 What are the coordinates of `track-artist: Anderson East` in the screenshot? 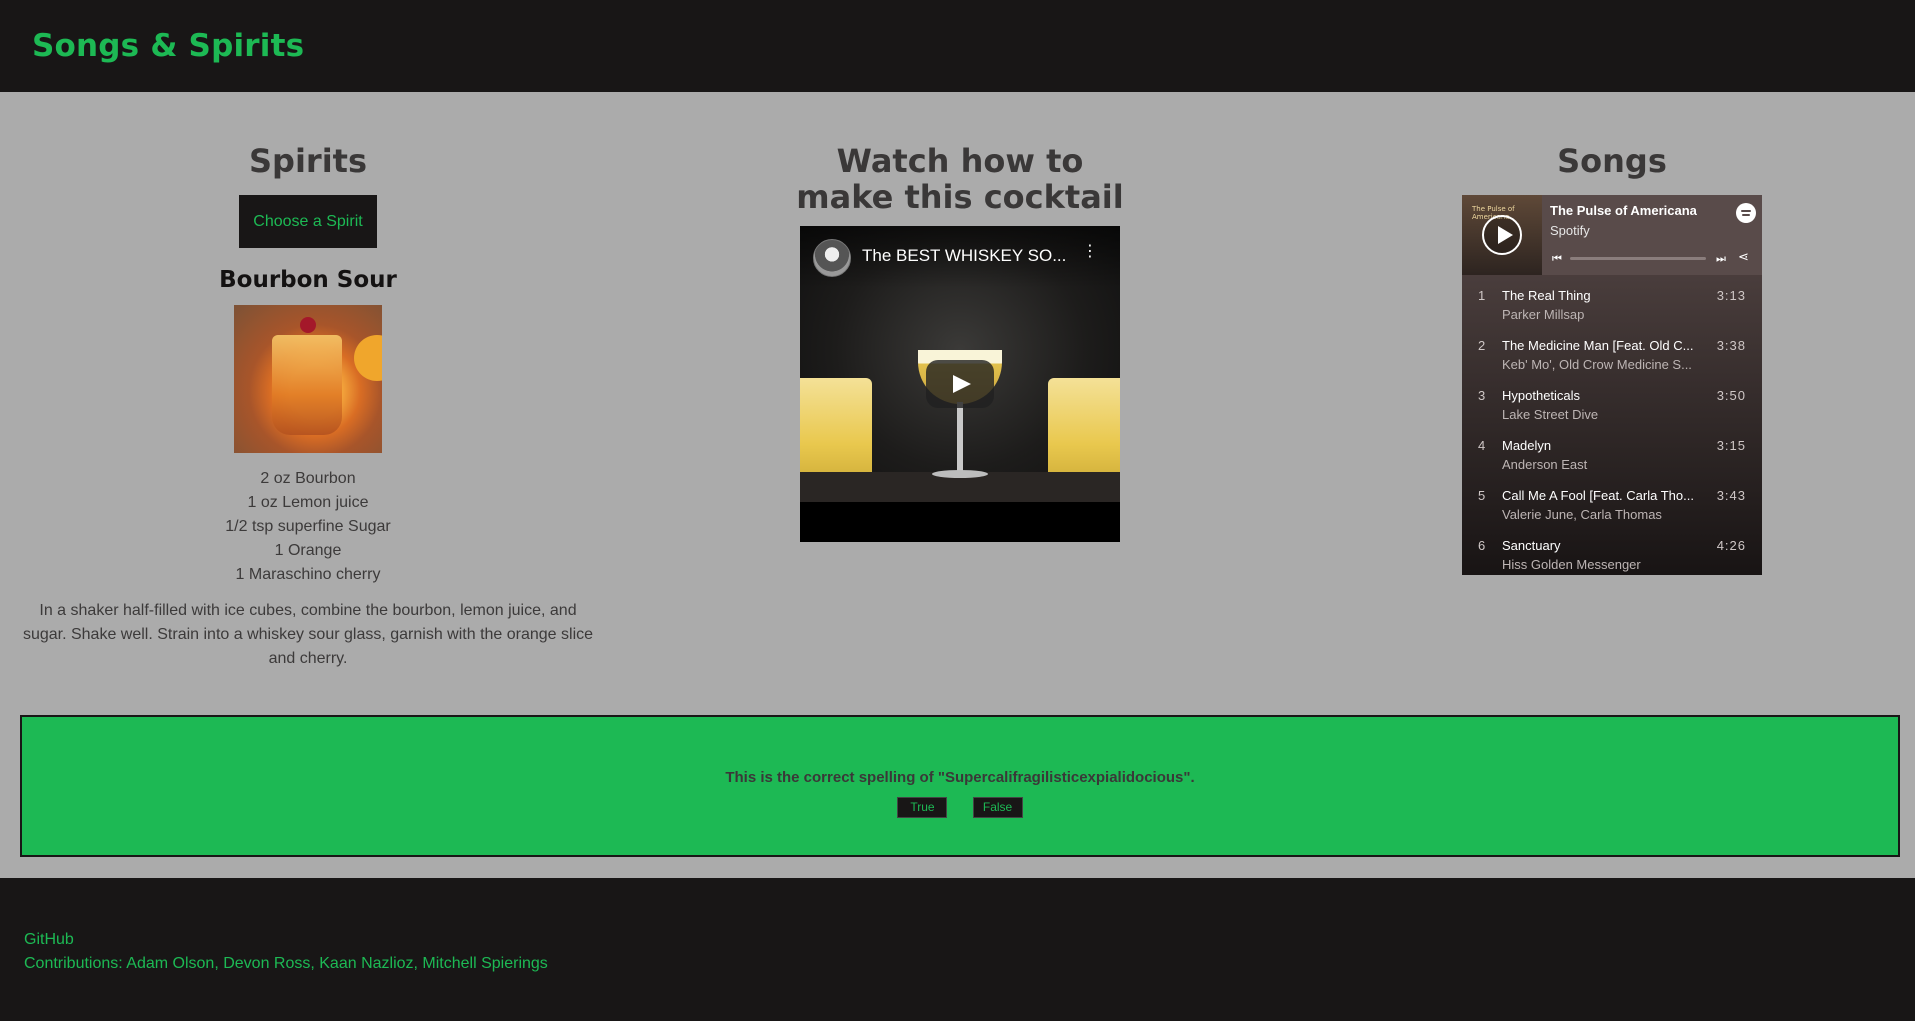 It's located at (1545, 464).